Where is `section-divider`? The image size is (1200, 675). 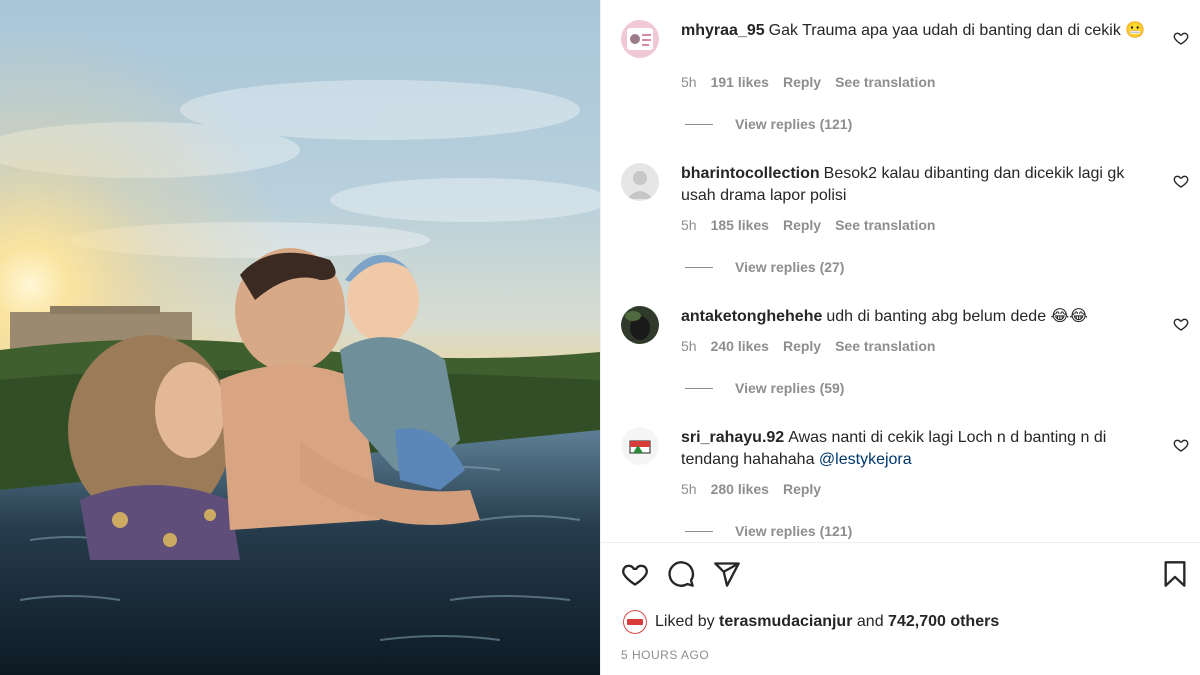
section-divider is located at coordinates (900, 542).